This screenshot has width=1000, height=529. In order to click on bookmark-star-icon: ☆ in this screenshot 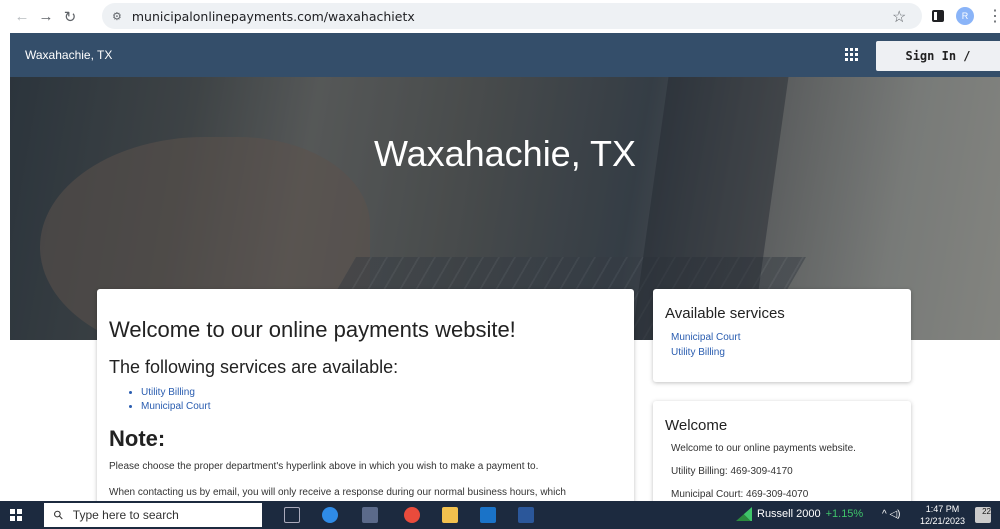, I will do `click(899, 17)`.